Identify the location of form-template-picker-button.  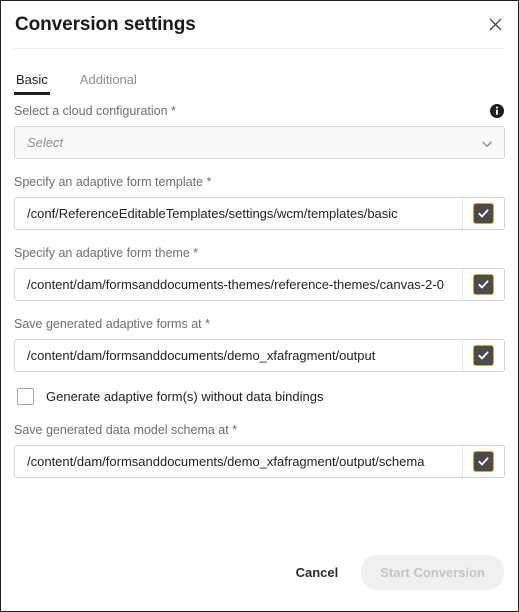
(483, 213).